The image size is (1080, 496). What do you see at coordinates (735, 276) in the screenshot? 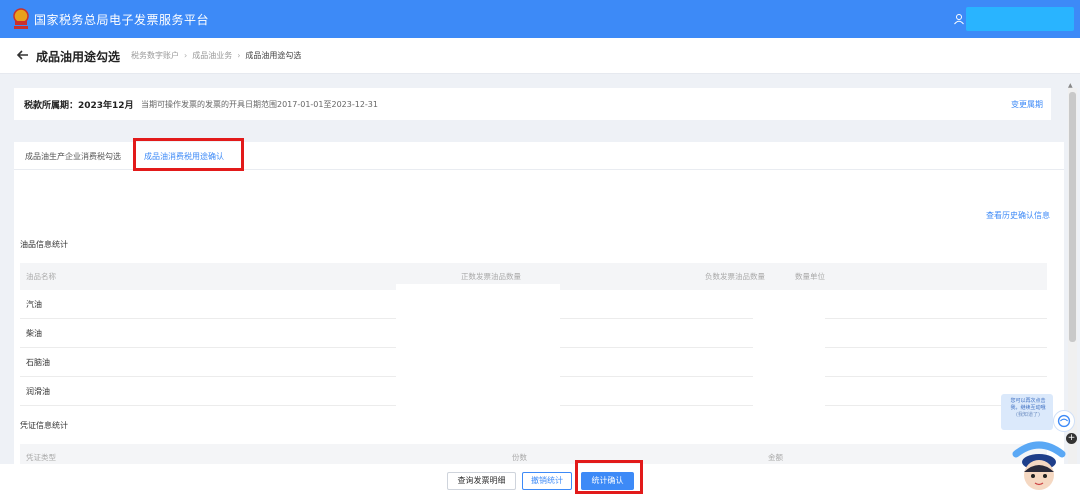
I see `column-header-negative-quantity: 负数发票油品数量` at bounding box center [735, 276].